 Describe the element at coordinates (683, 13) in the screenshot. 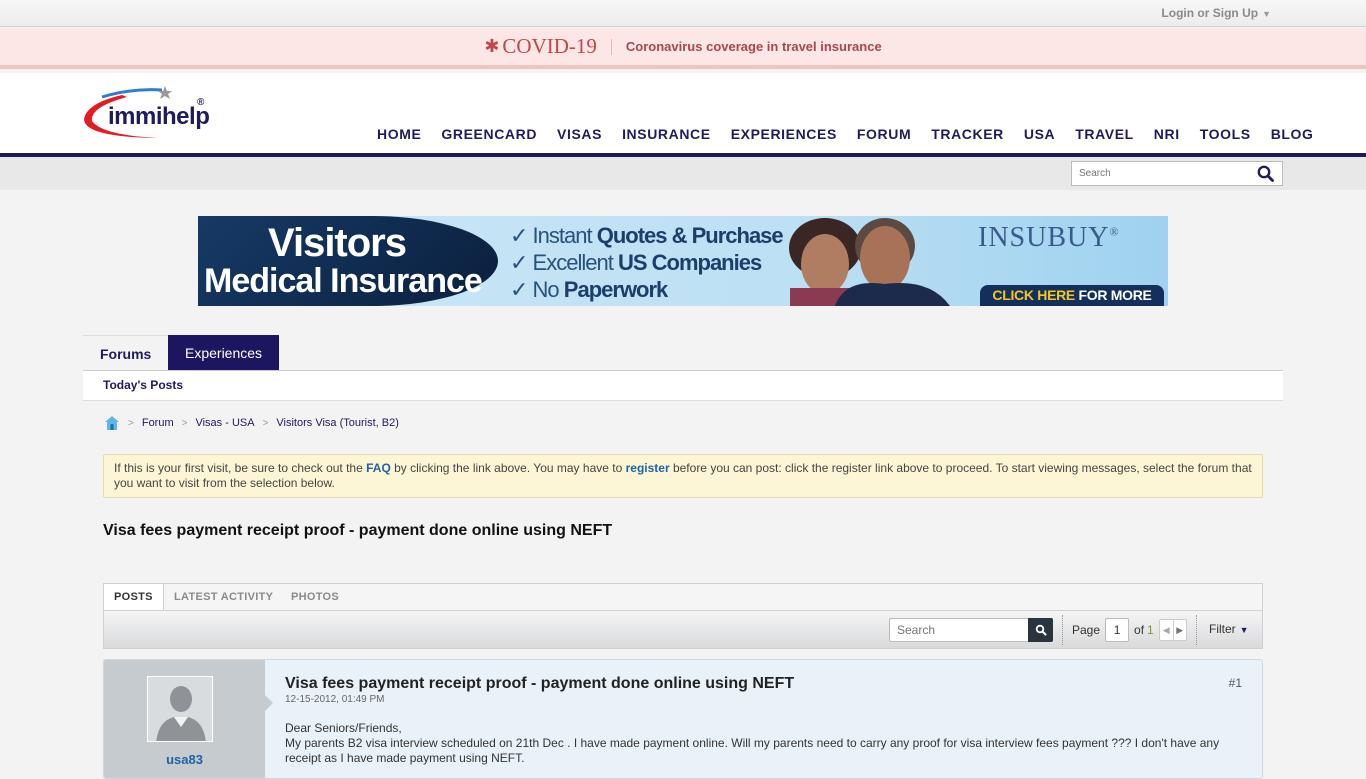

I see `top-utility-bar: Login or Sign Up ▼` at that location.